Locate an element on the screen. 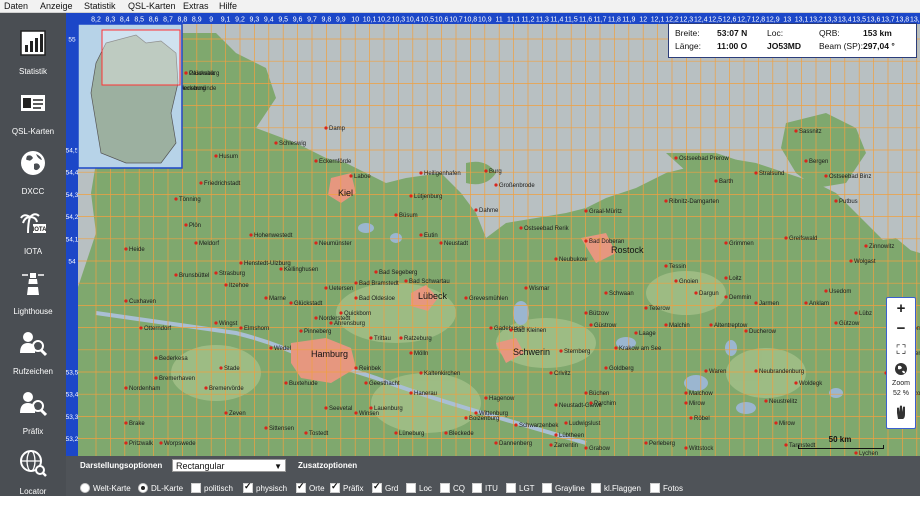 The height and width of the screenshot is (505, 920). city-label: Tessin is located at coordinates (677, 267).